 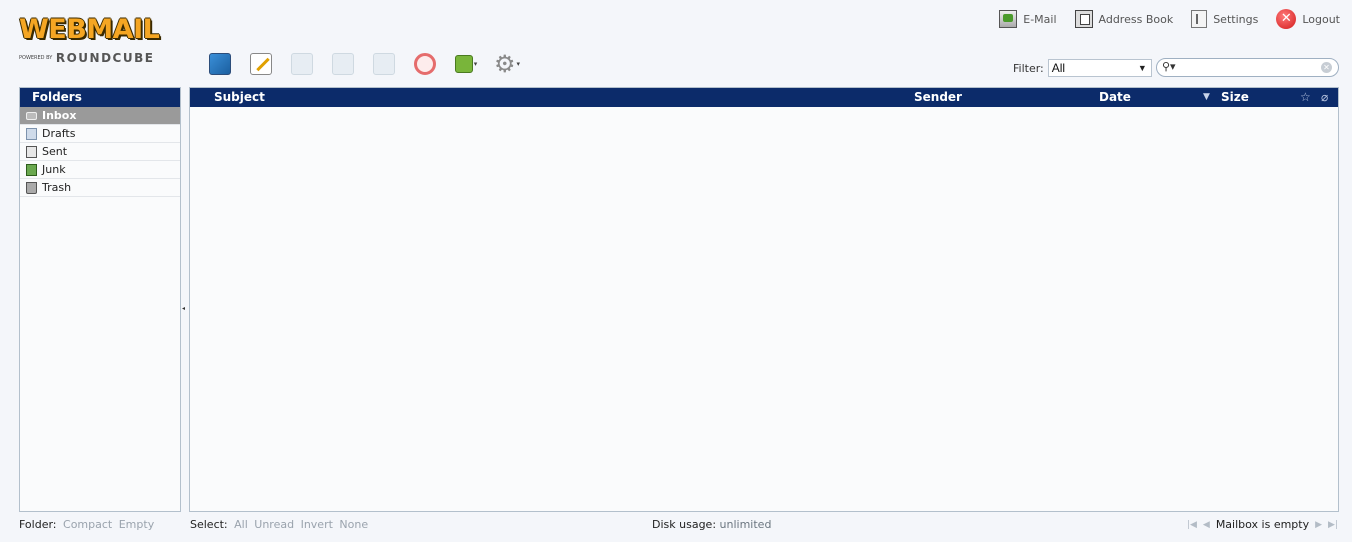 I want to click on select-label: Select:, so click(x=209, y=524).